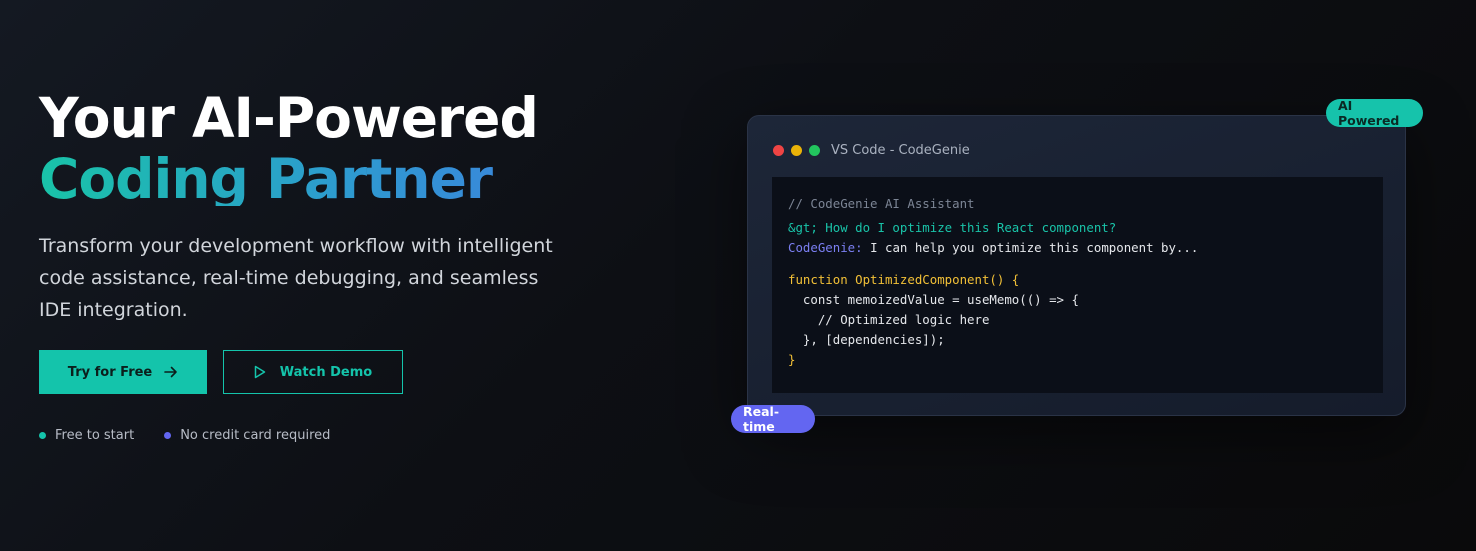 This screenshot has height=551, width=1476. Describe the element at coordinates (289, 118) in the screenshot. I see `headline-line-1: Your AI-Powered` at that location.